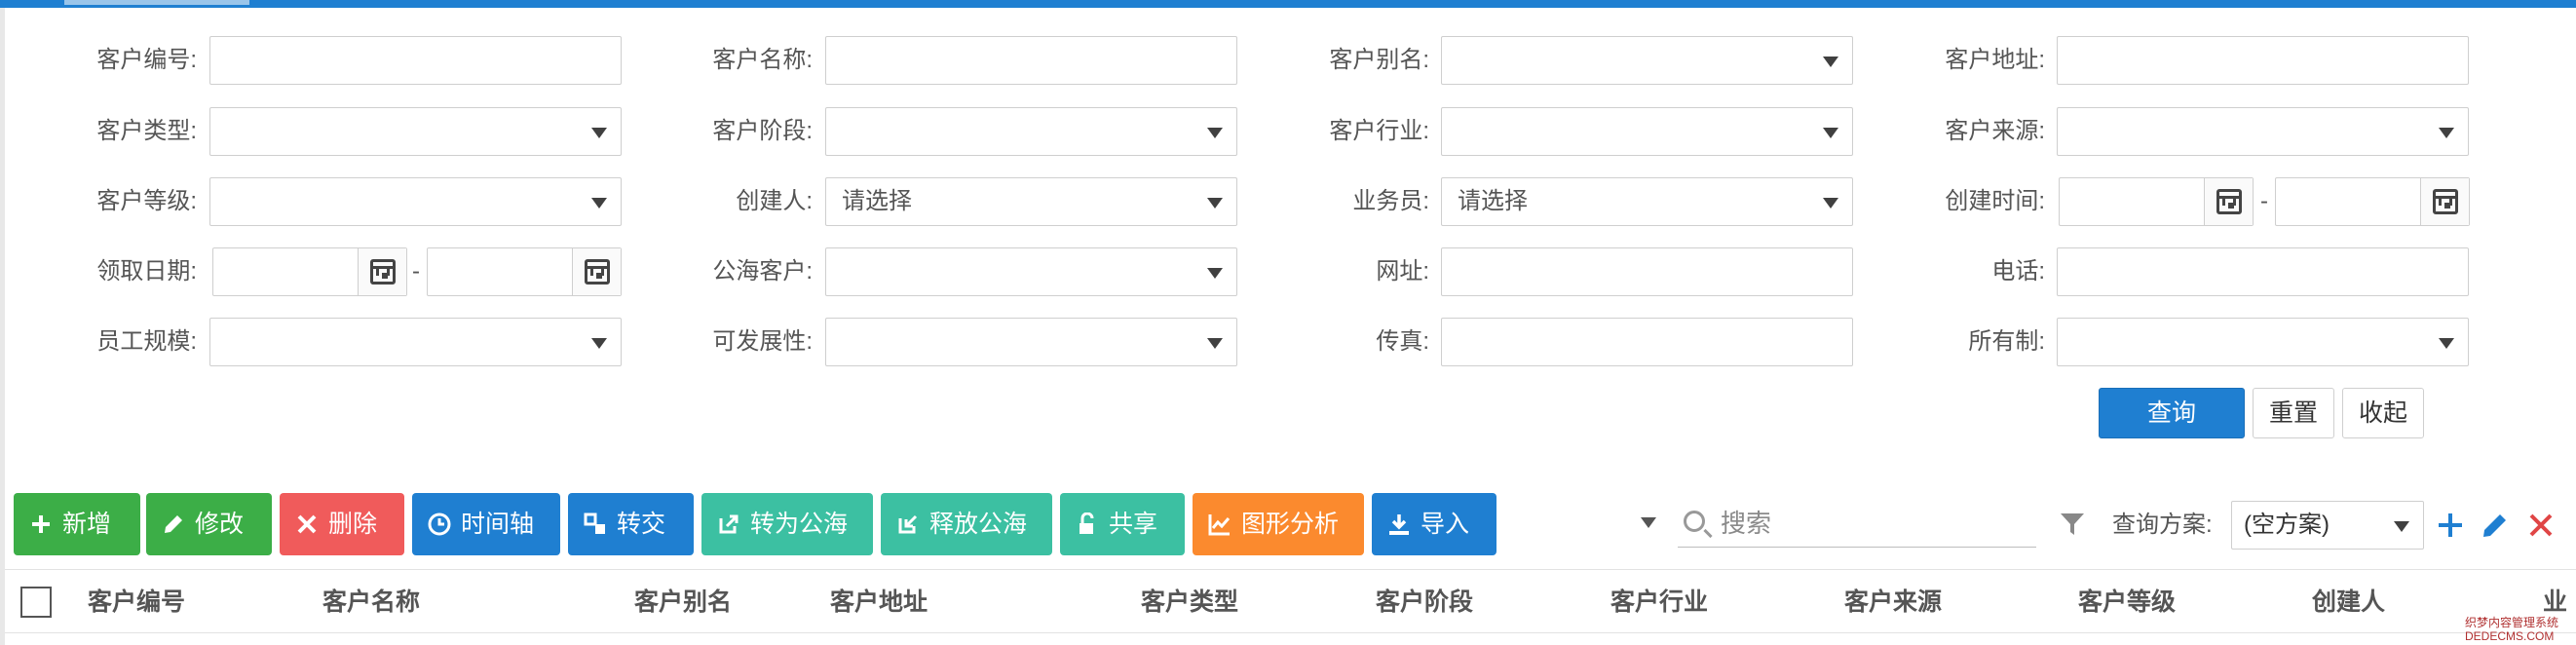 This screenshot has height=645, width=2576. What do you see at coordinates (1031, 271) in the screenshot?
I see `public-sea-select` at bounding box center [1031, 271].